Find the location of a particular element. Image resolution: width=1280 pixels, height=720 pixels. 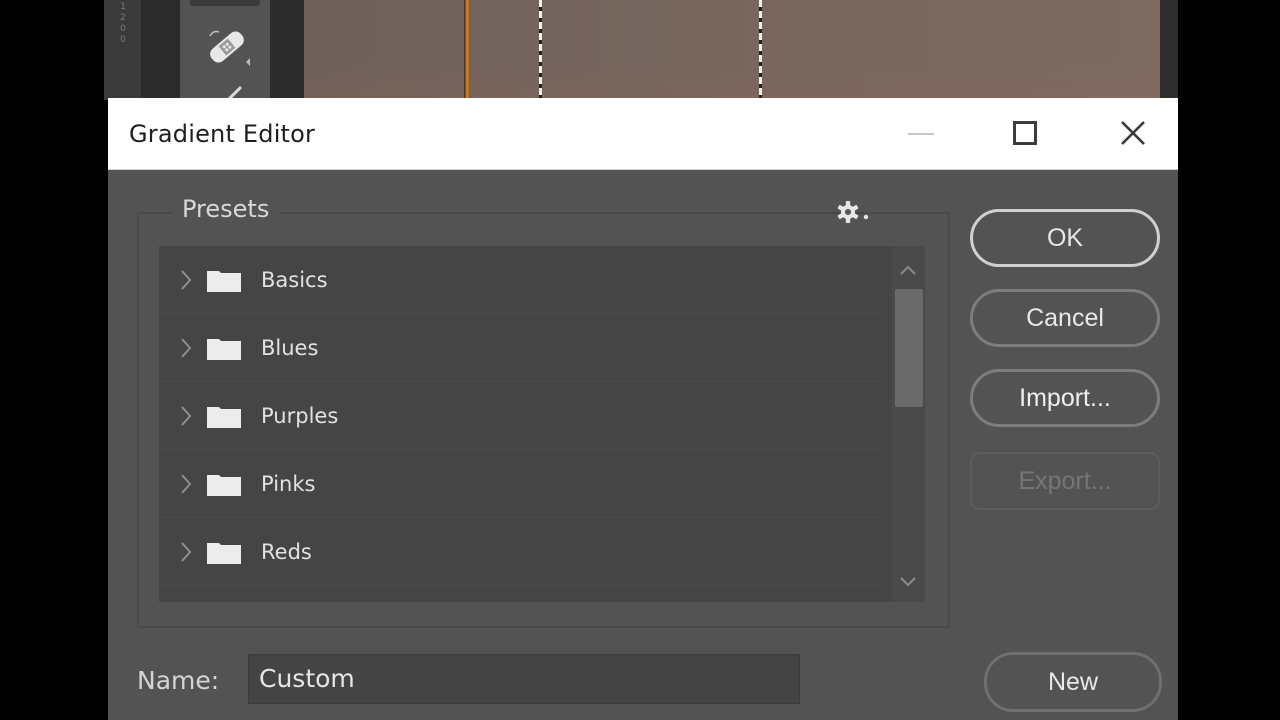

preset-folder-pinks: Pinks is located at coordinates (522, 484).